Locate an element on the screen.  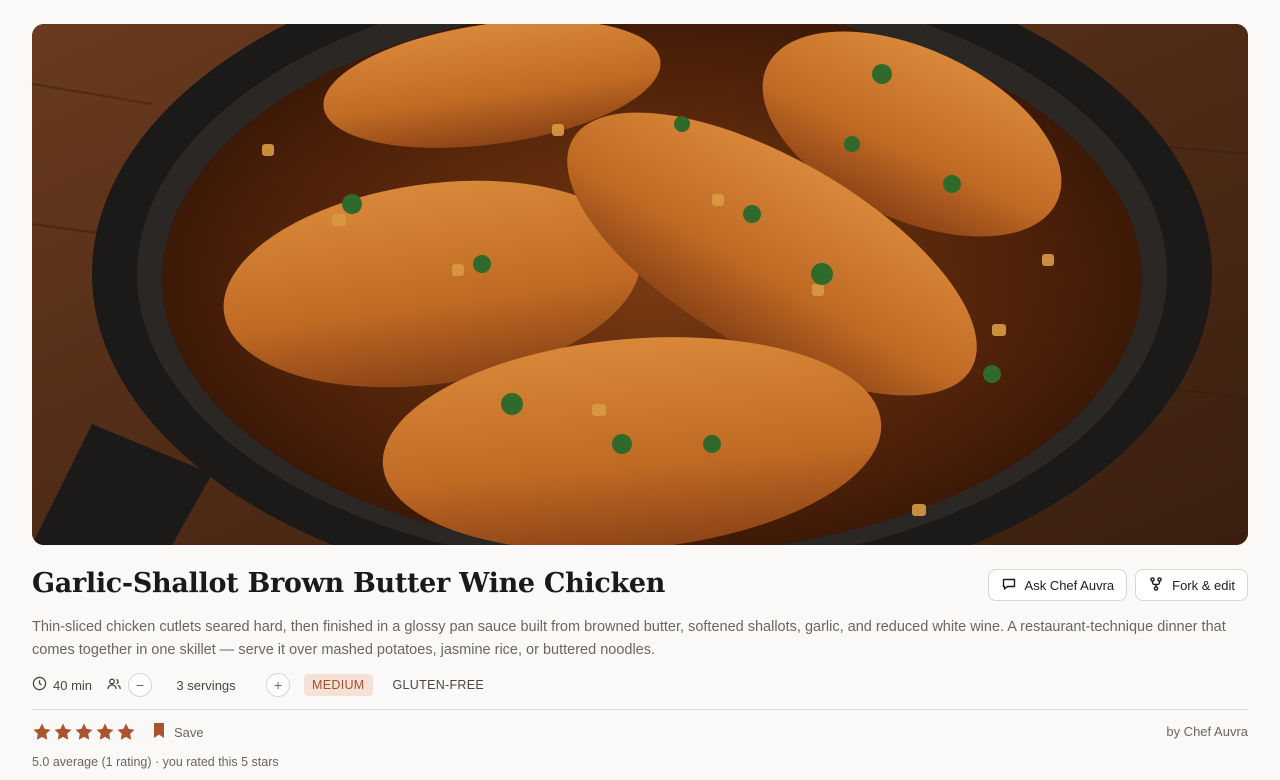
author-byline: by Chef Auvra is located at coordinates (1207, 731).